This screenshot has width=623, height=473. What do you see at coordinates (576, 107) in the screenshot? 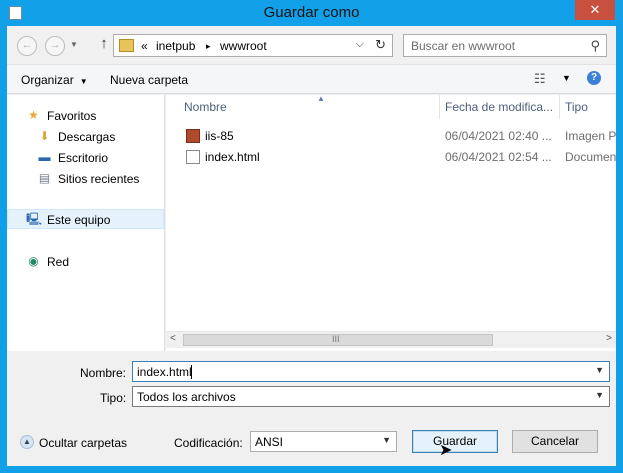
I see `column-header-label: Tipo` at bounding box center [576, 107].